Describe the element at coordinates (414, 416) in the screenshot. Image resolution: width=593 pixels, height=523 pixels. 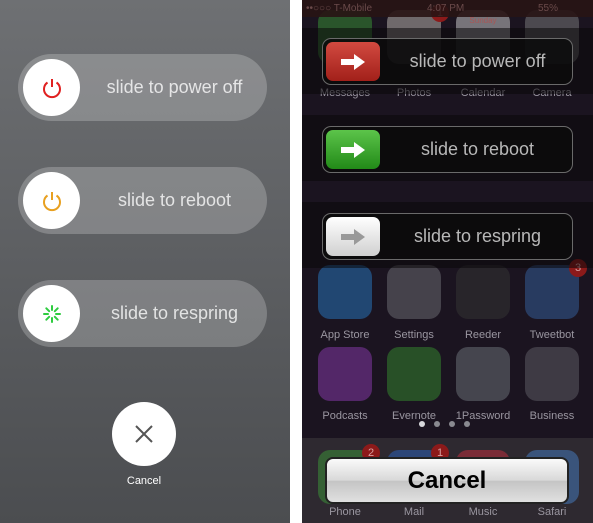
I see `app-label: Evernote` at that location.